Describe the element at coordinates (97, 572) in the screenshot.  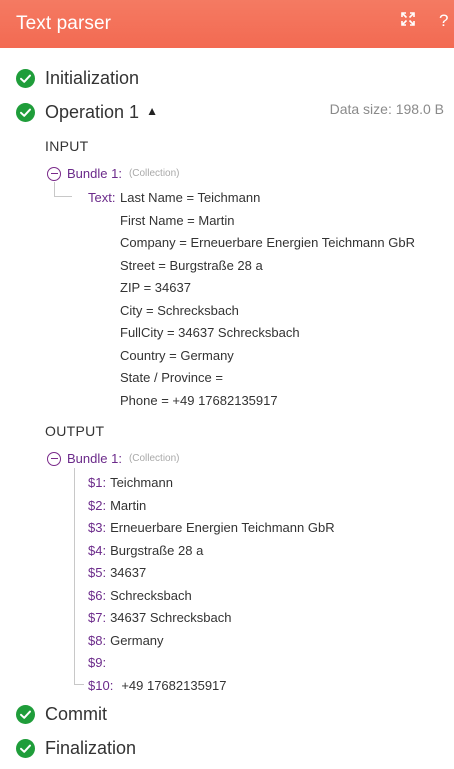
I see `output-key: $5:` at that location.